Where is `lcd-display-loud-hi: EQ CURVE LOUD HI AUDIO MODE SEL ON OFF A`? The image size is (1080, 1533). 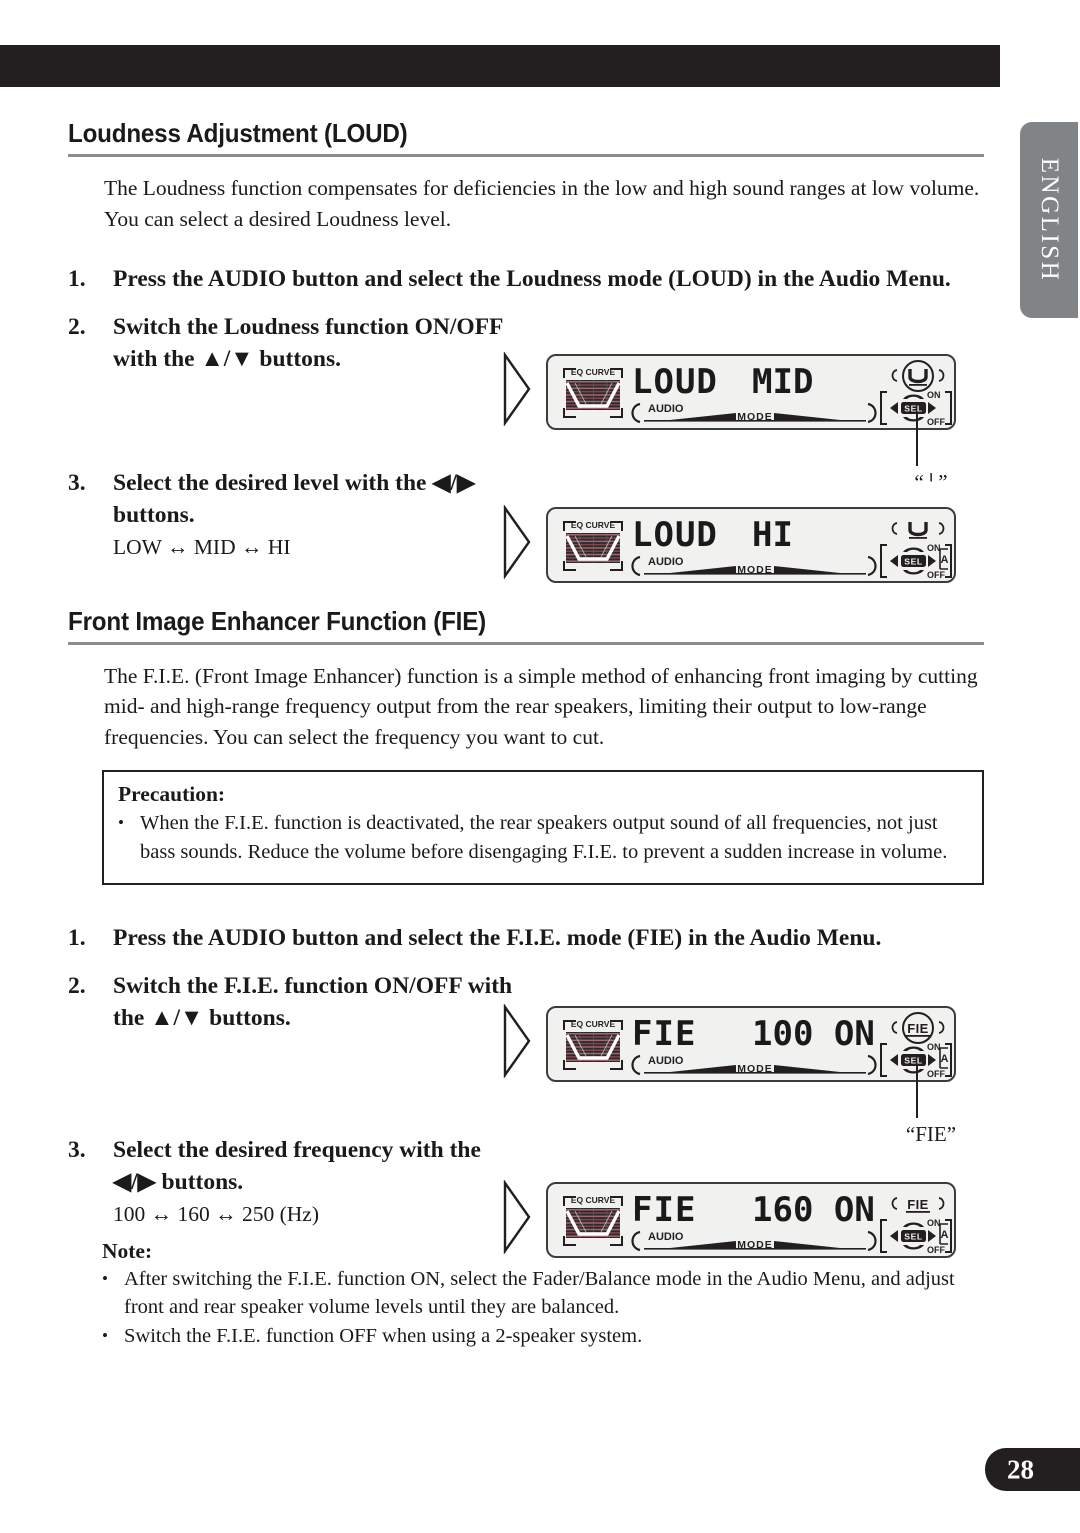
lcd-display-loud-hi: EQ CURVE LOUD HI AUDIO MODE SEL ON OFF A is located at coordinates (751, 544).